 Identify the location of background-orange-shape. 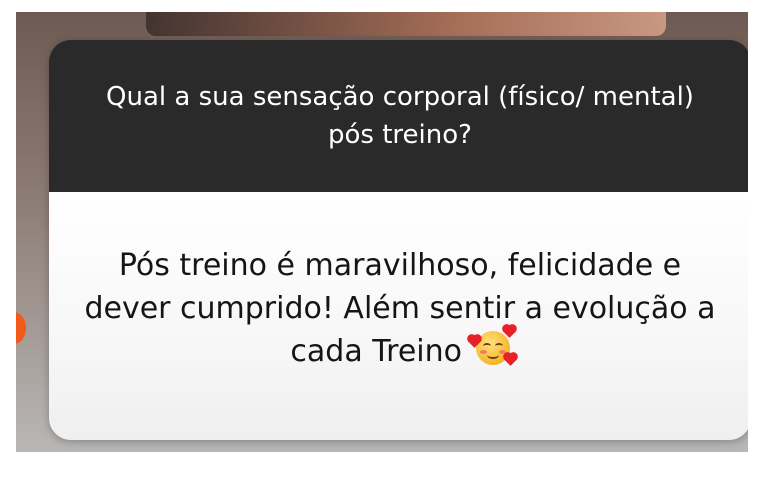
(21, 328).